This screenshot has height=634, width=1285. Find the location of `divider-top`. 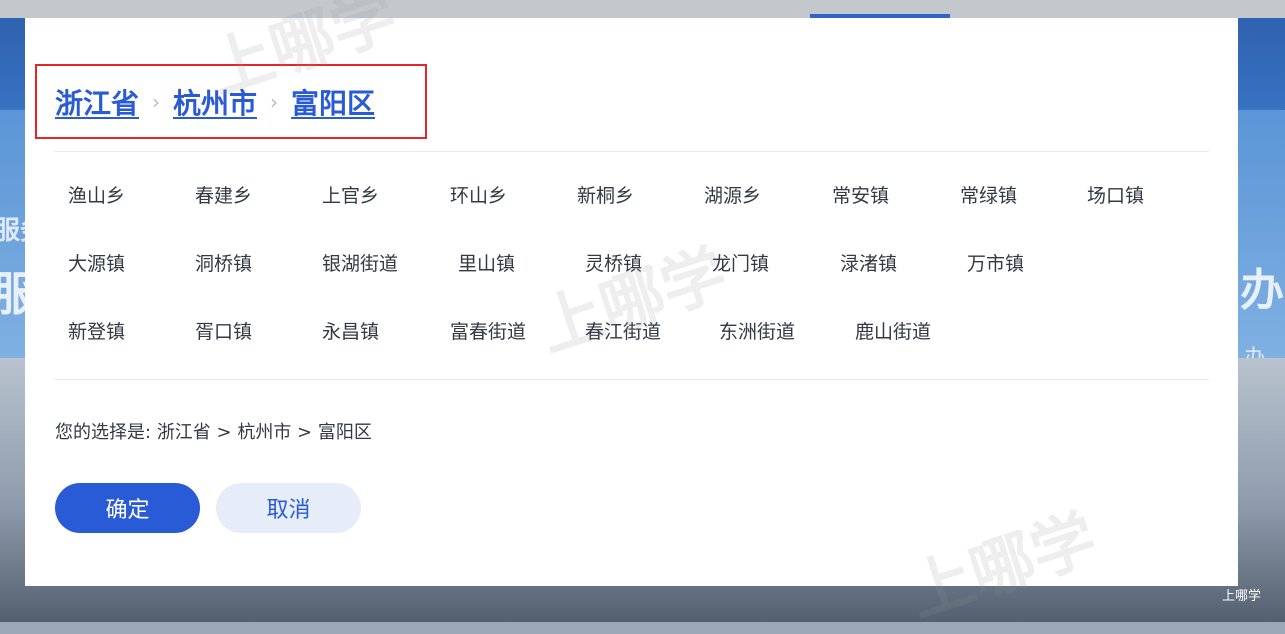

divider-top is located at coordinates (631, 151).